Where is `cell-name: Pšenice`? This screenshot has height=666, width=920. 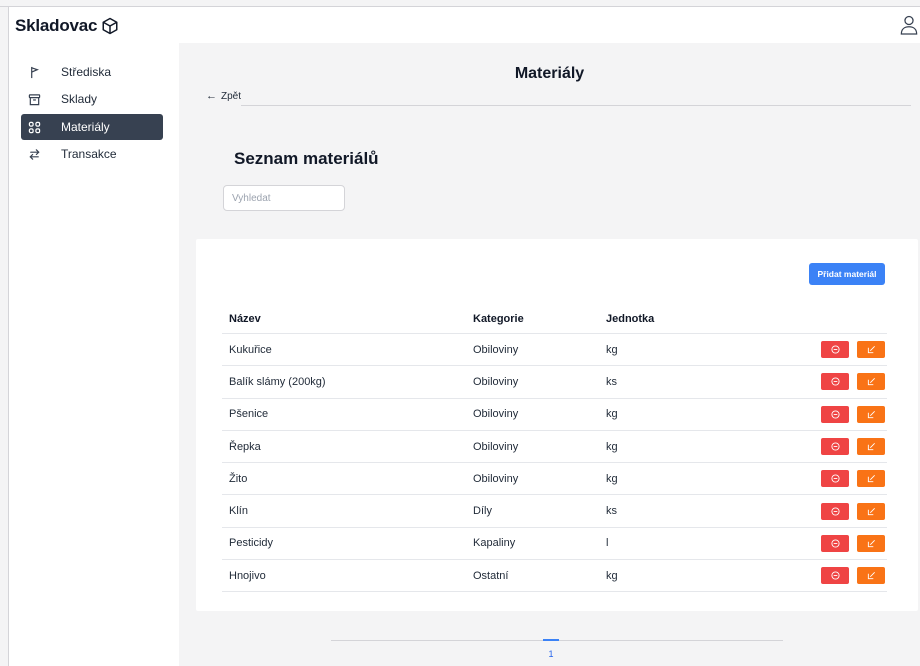 cell-name: Pšenice is located at coordinates (344, 414).